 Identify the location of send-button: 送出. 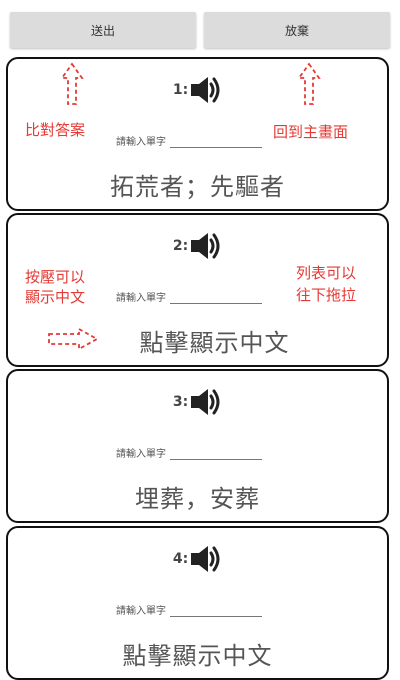
(103, 30).